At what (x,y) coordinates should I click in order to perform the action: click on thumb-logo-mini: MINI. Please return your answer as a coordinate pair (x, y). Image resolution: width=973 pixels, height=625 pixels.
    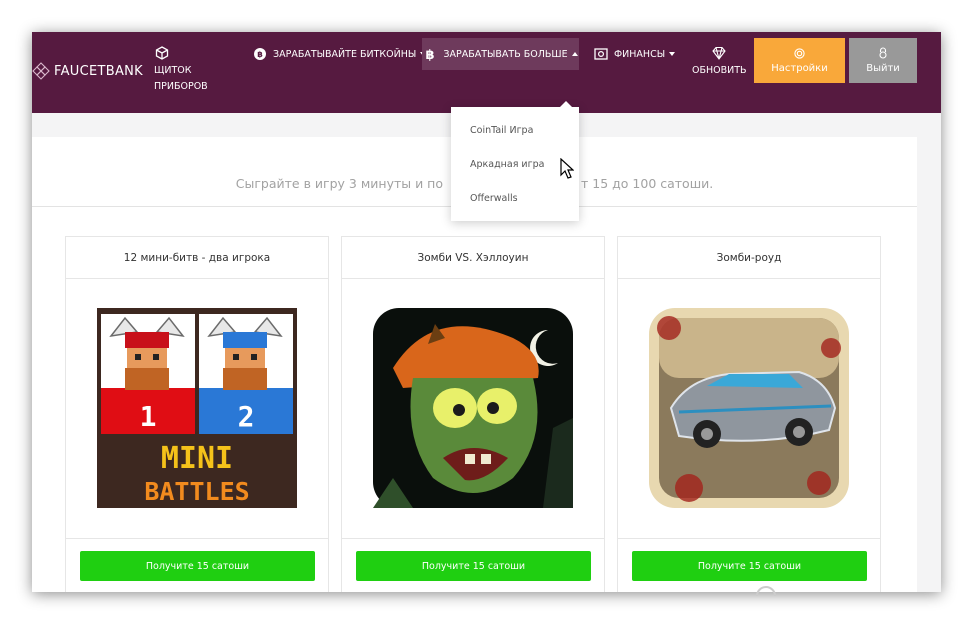
    Looking at the image, I should click on (197, 458).